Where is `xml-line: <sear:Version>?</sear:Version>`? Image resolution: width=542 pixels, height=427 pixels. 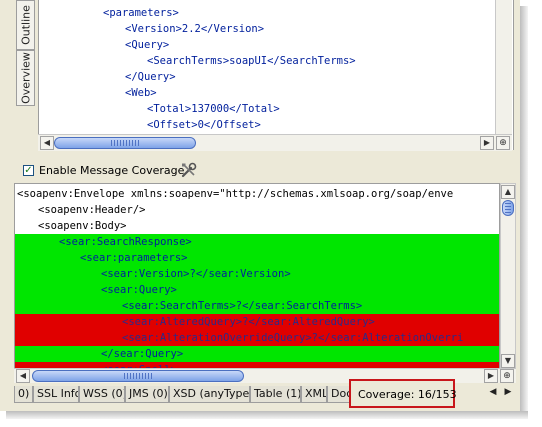 xml-line: <sear:Version>?</sear:Version> is located at coordinates (196, 274).